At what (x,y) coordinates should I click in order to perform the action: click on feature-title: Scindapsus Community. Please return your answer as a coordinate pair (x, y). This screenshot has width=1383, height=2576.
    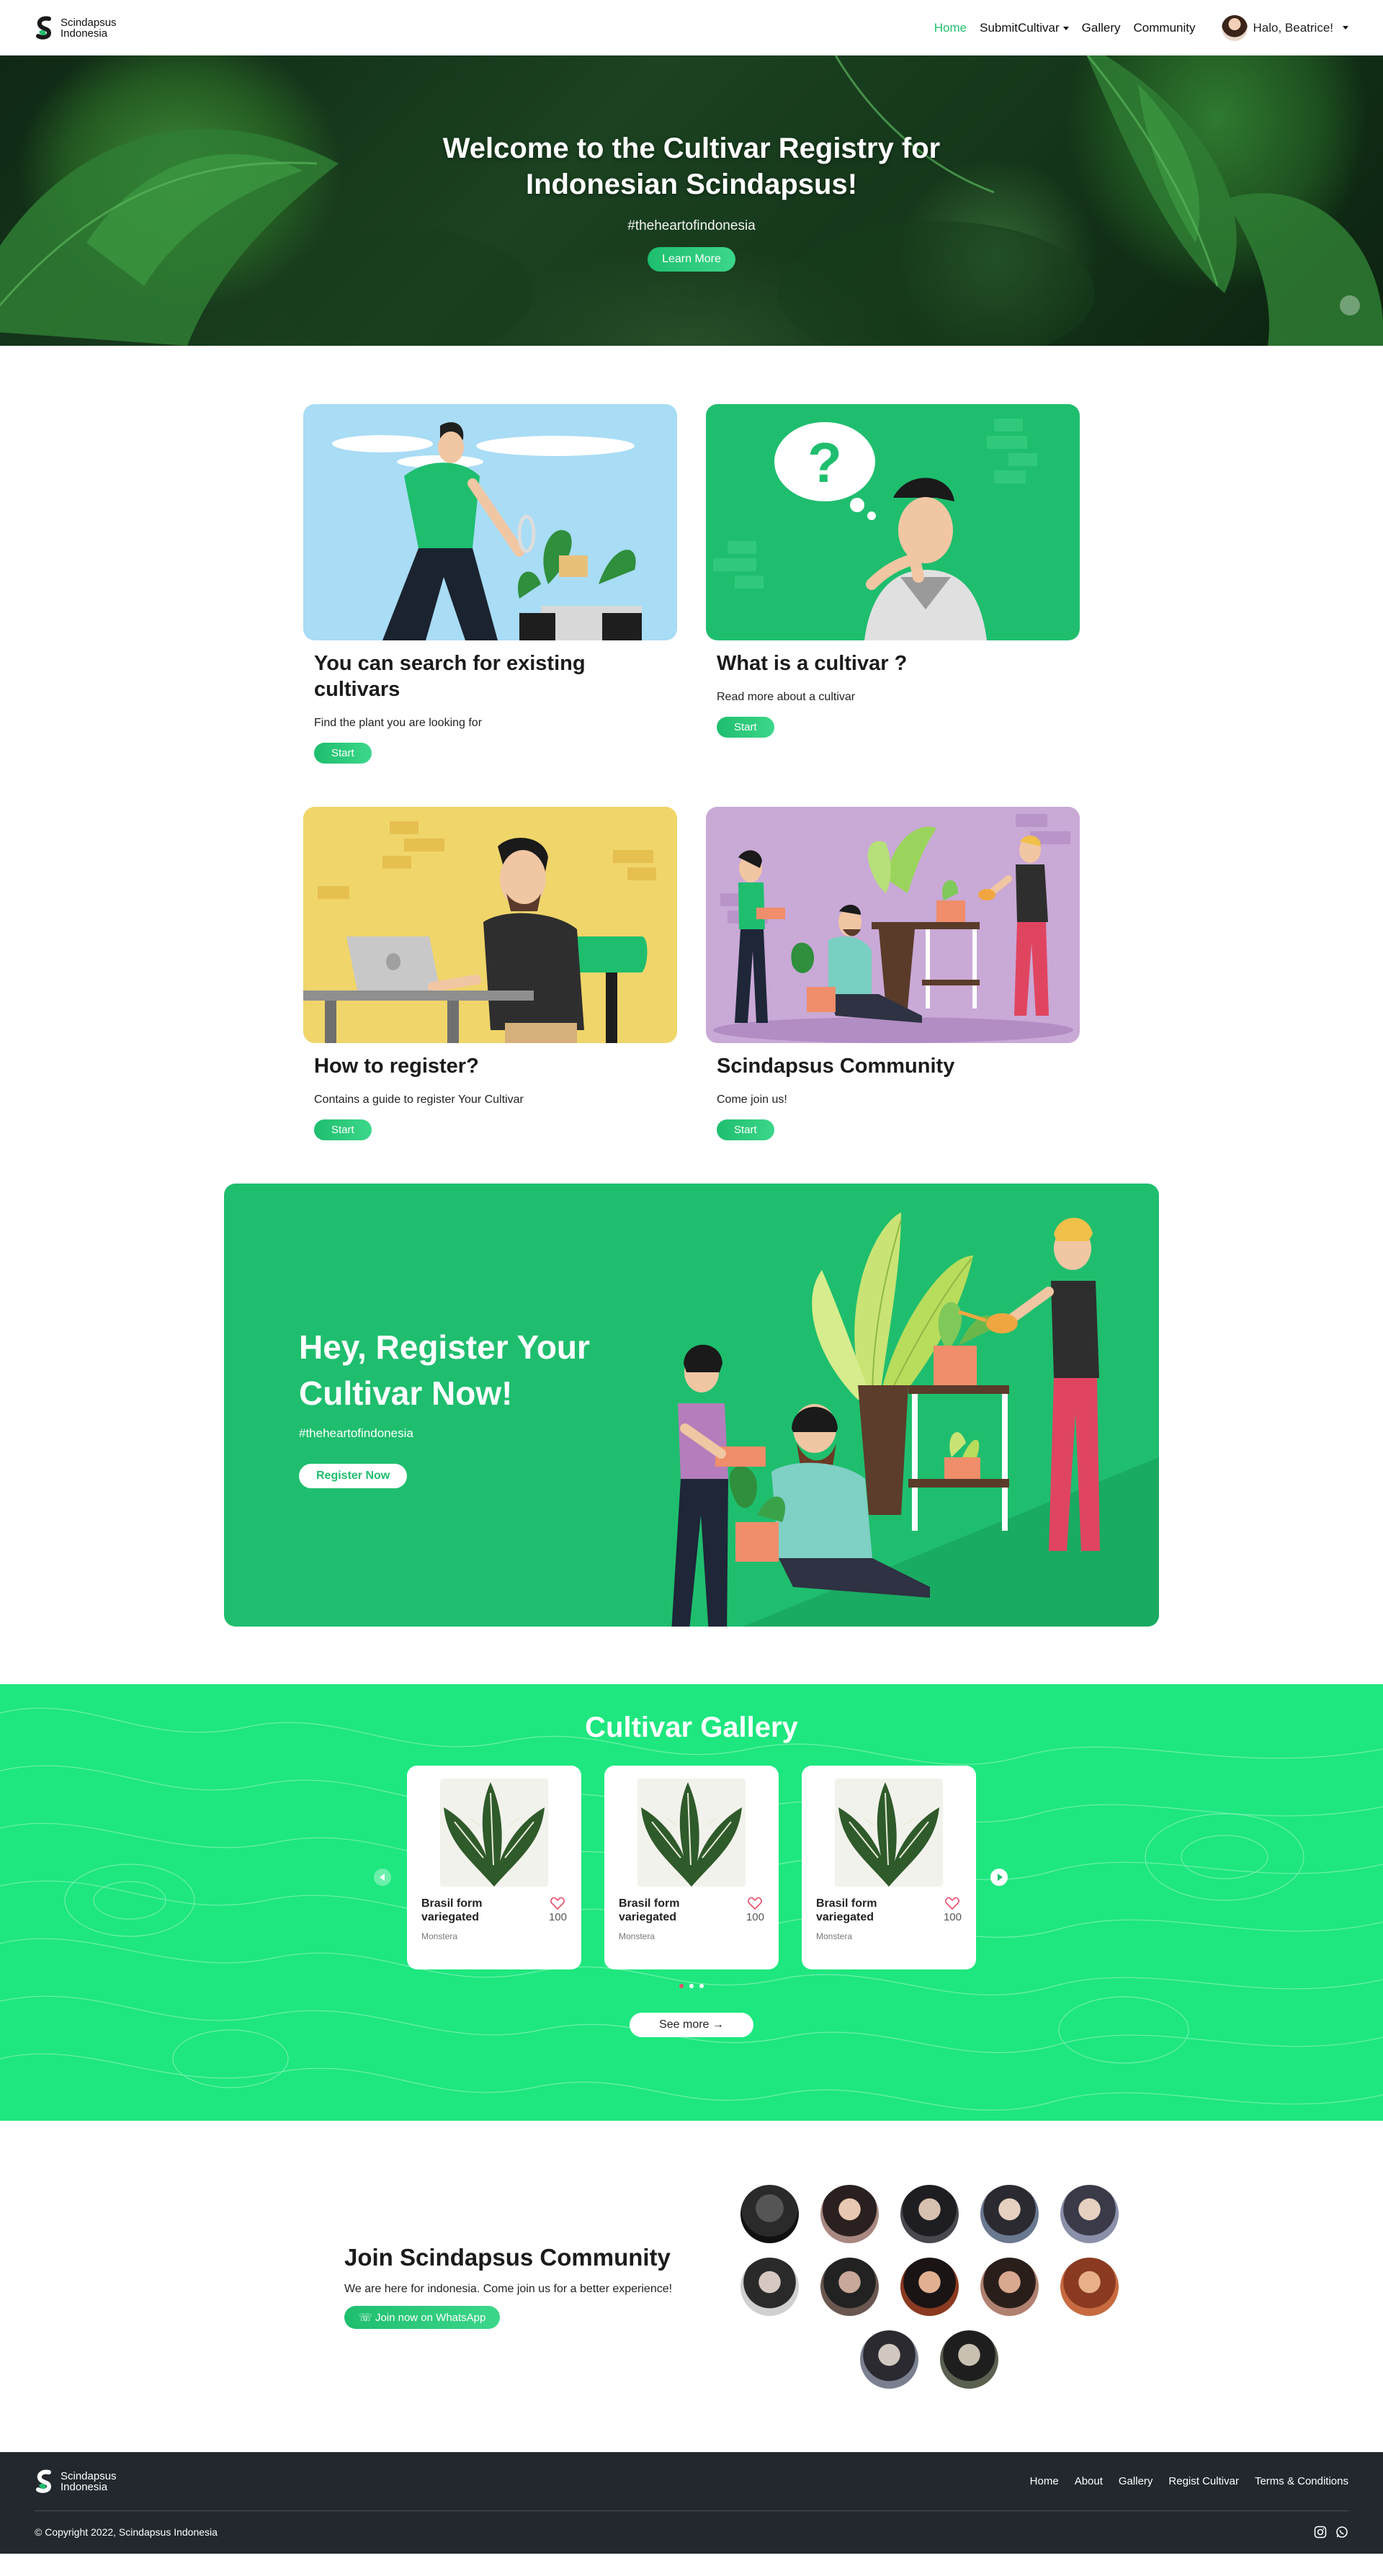
    Looking at the image, I should click on (836, 1066).